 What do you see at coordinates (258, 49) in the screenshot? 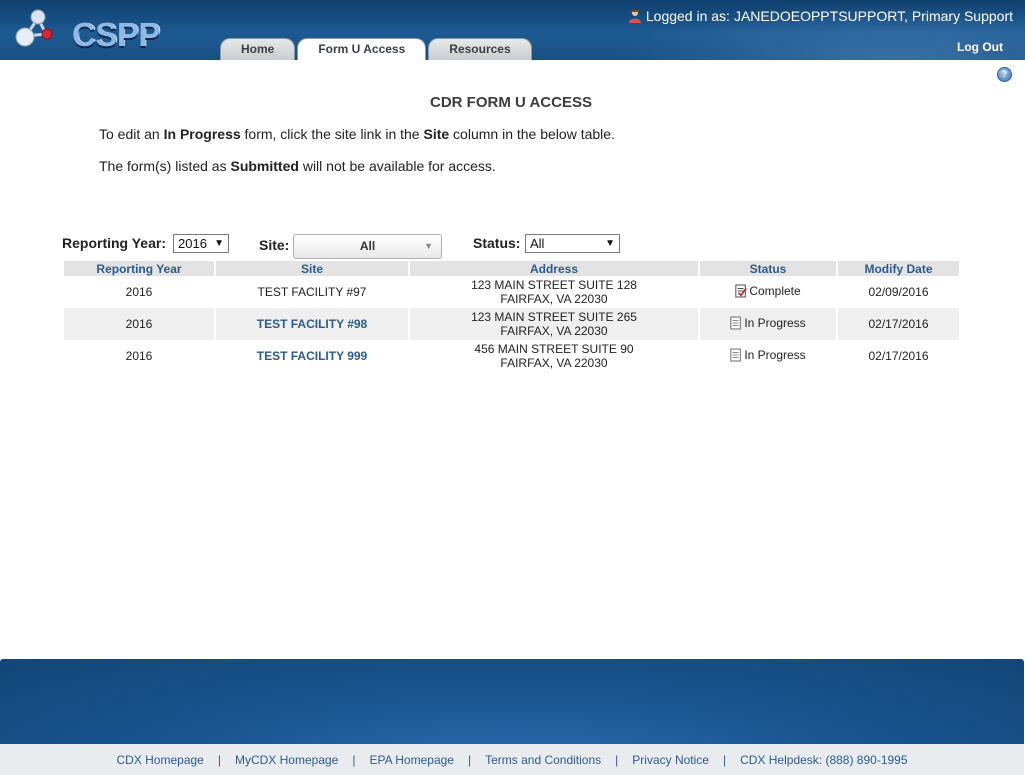
I see `tab-home: Home` at bounding box center [258, 49].